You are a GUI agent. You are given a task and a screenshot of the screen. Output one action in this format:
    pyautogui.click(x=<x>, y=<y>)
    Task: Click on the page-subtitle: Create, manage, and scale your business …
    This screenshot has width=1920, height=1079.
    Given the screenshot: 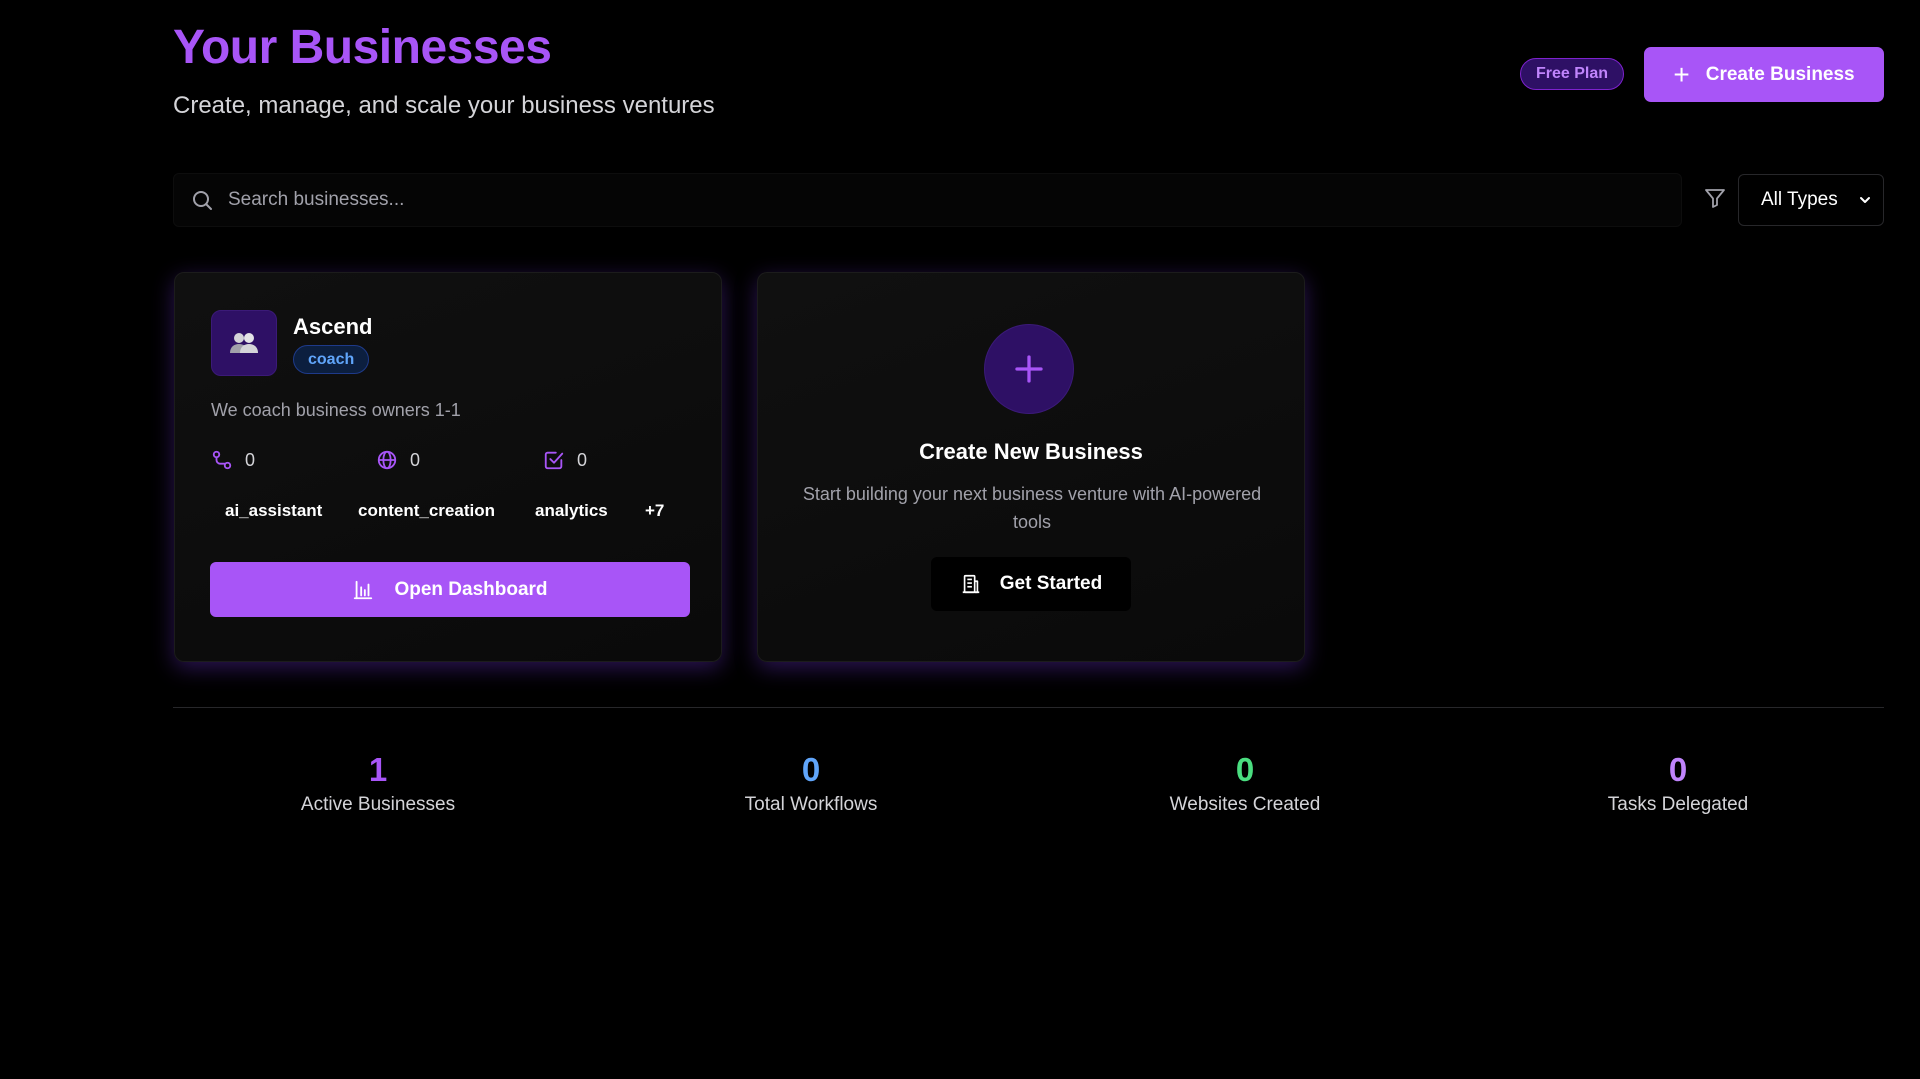 What is the action you would take?
    pyautogui.click(x=444, y=105)
    